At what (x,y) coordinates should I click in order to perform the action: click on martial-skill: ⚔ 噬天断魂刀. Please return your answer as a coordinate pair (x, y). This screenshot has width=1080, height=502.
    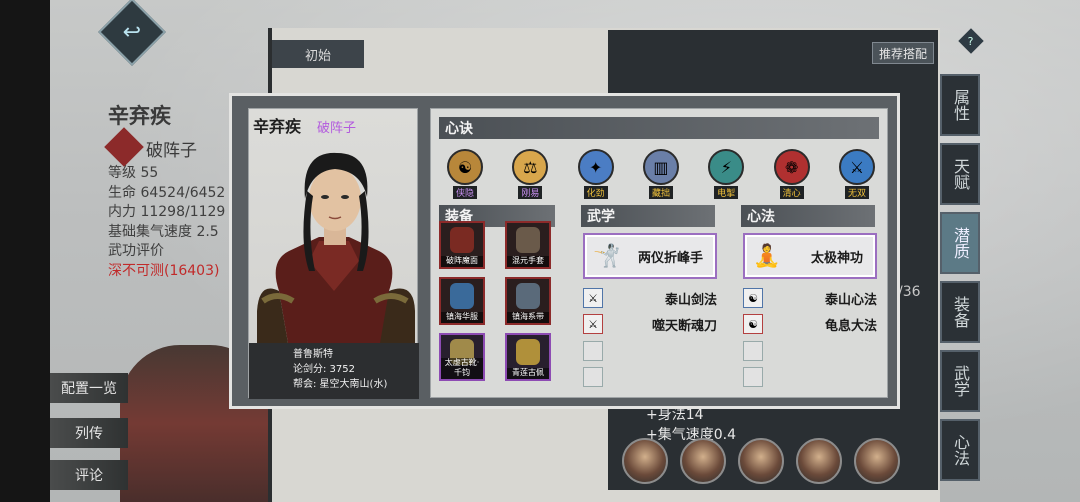
    Looking at the image, I should click on (650, 324).